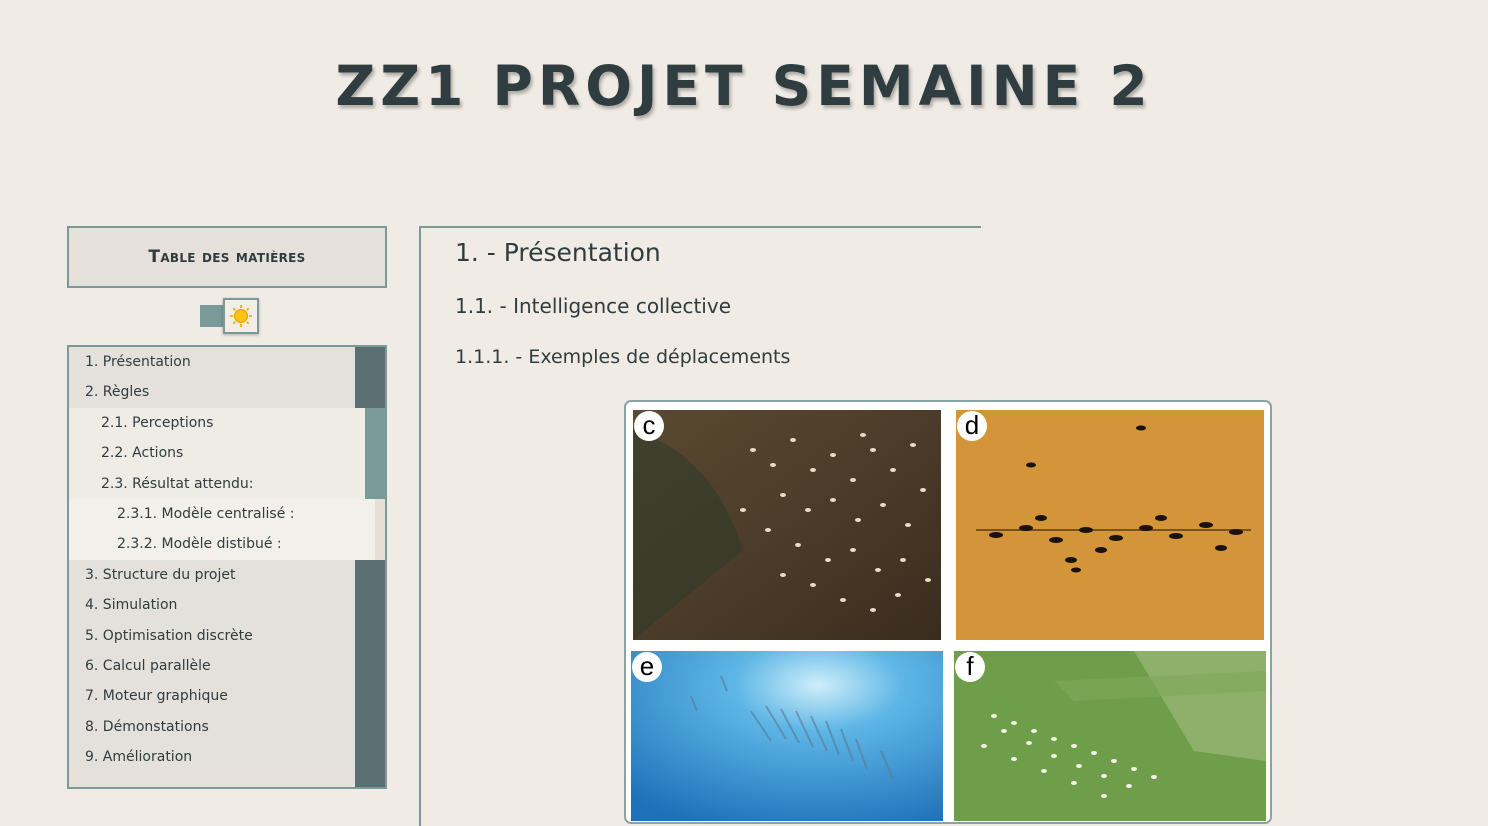 The image size is (1488, 826). I want to click on subsubsection-heading: 1.1.1. - Exemples de déplacements, so click(623, 357).